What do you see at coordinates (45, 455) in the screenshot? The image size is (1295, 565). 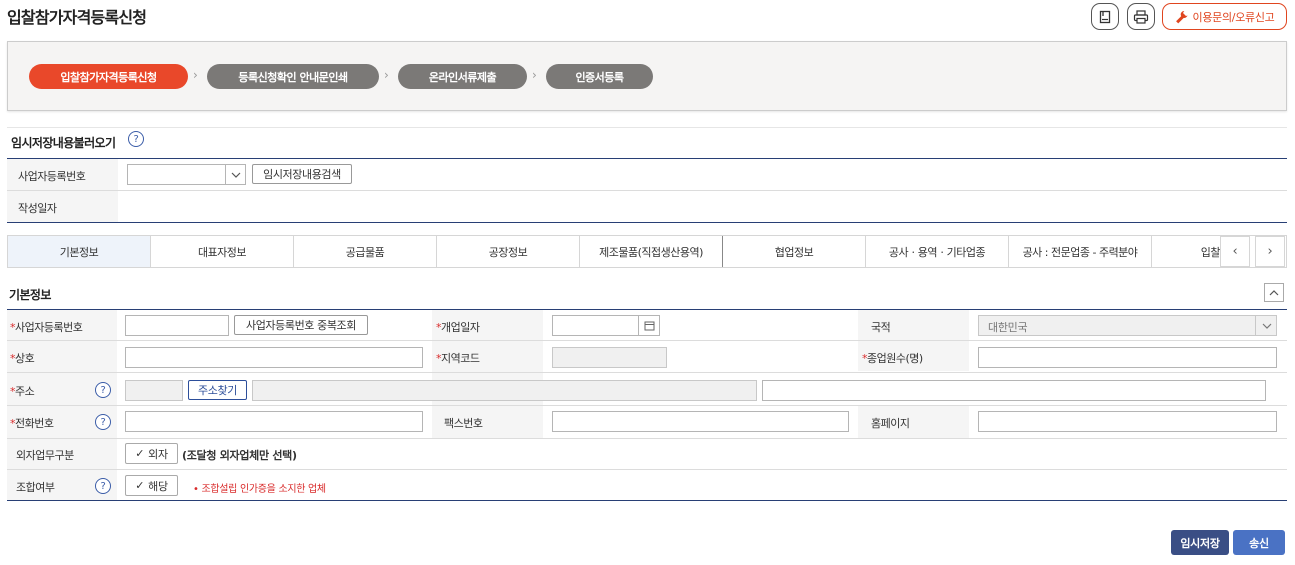 I see `outsourcing-label: 외자업무구분` at bounding box center [45, 455].